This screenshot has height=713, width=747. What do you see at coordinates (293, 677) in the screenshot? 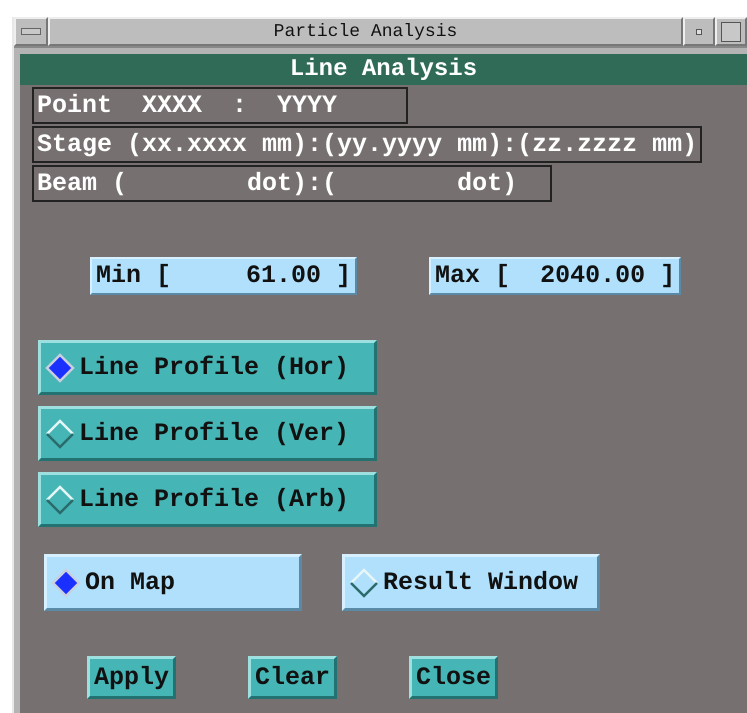
I see `push-button: Clear` at bounding box center [293, 677].